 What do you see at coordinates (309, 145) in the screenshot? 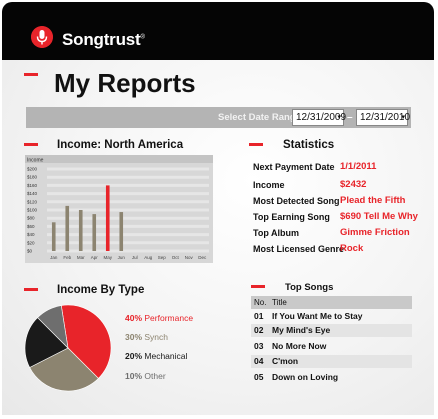
I see `statistics-title: Statistics` at bounding box center [309, 145].